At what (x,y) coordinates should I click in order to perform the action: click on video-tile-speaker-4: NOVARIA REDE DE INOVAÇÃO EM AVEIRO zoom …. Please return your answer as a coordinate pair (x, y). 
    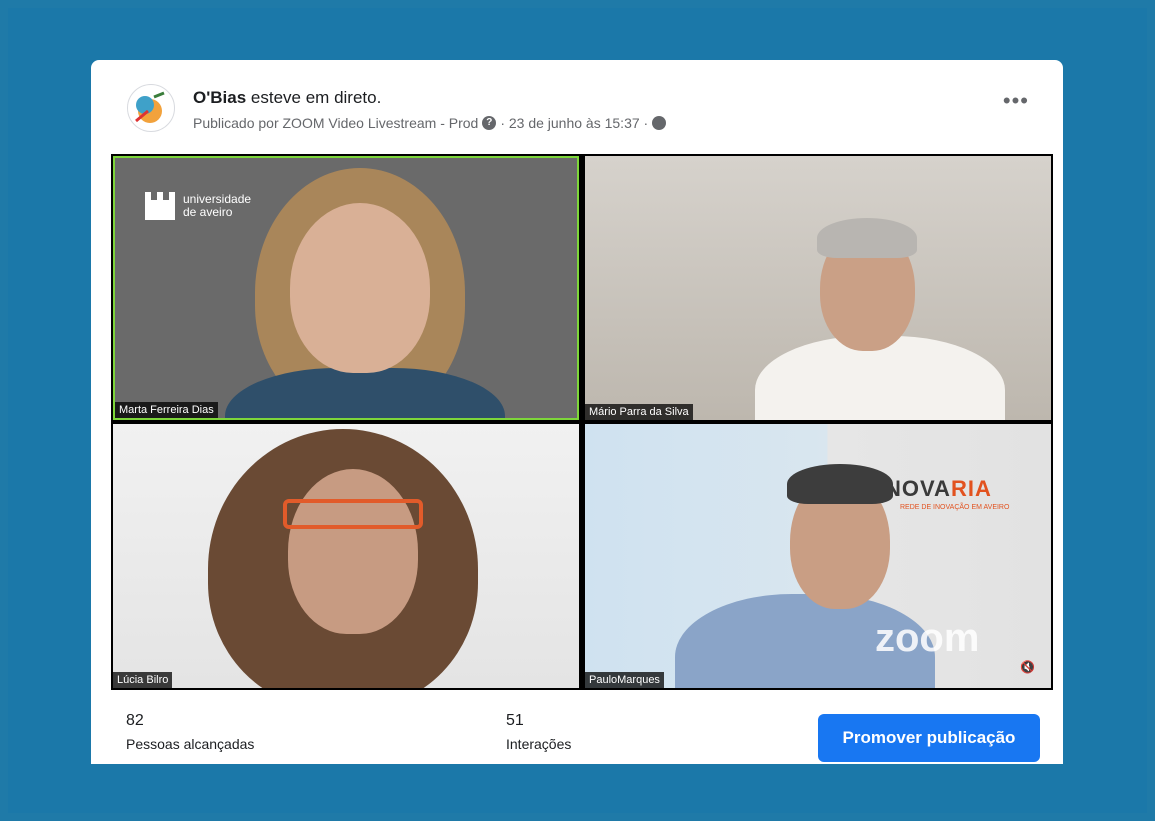
    Looking at the image, I should click on (818, 556).